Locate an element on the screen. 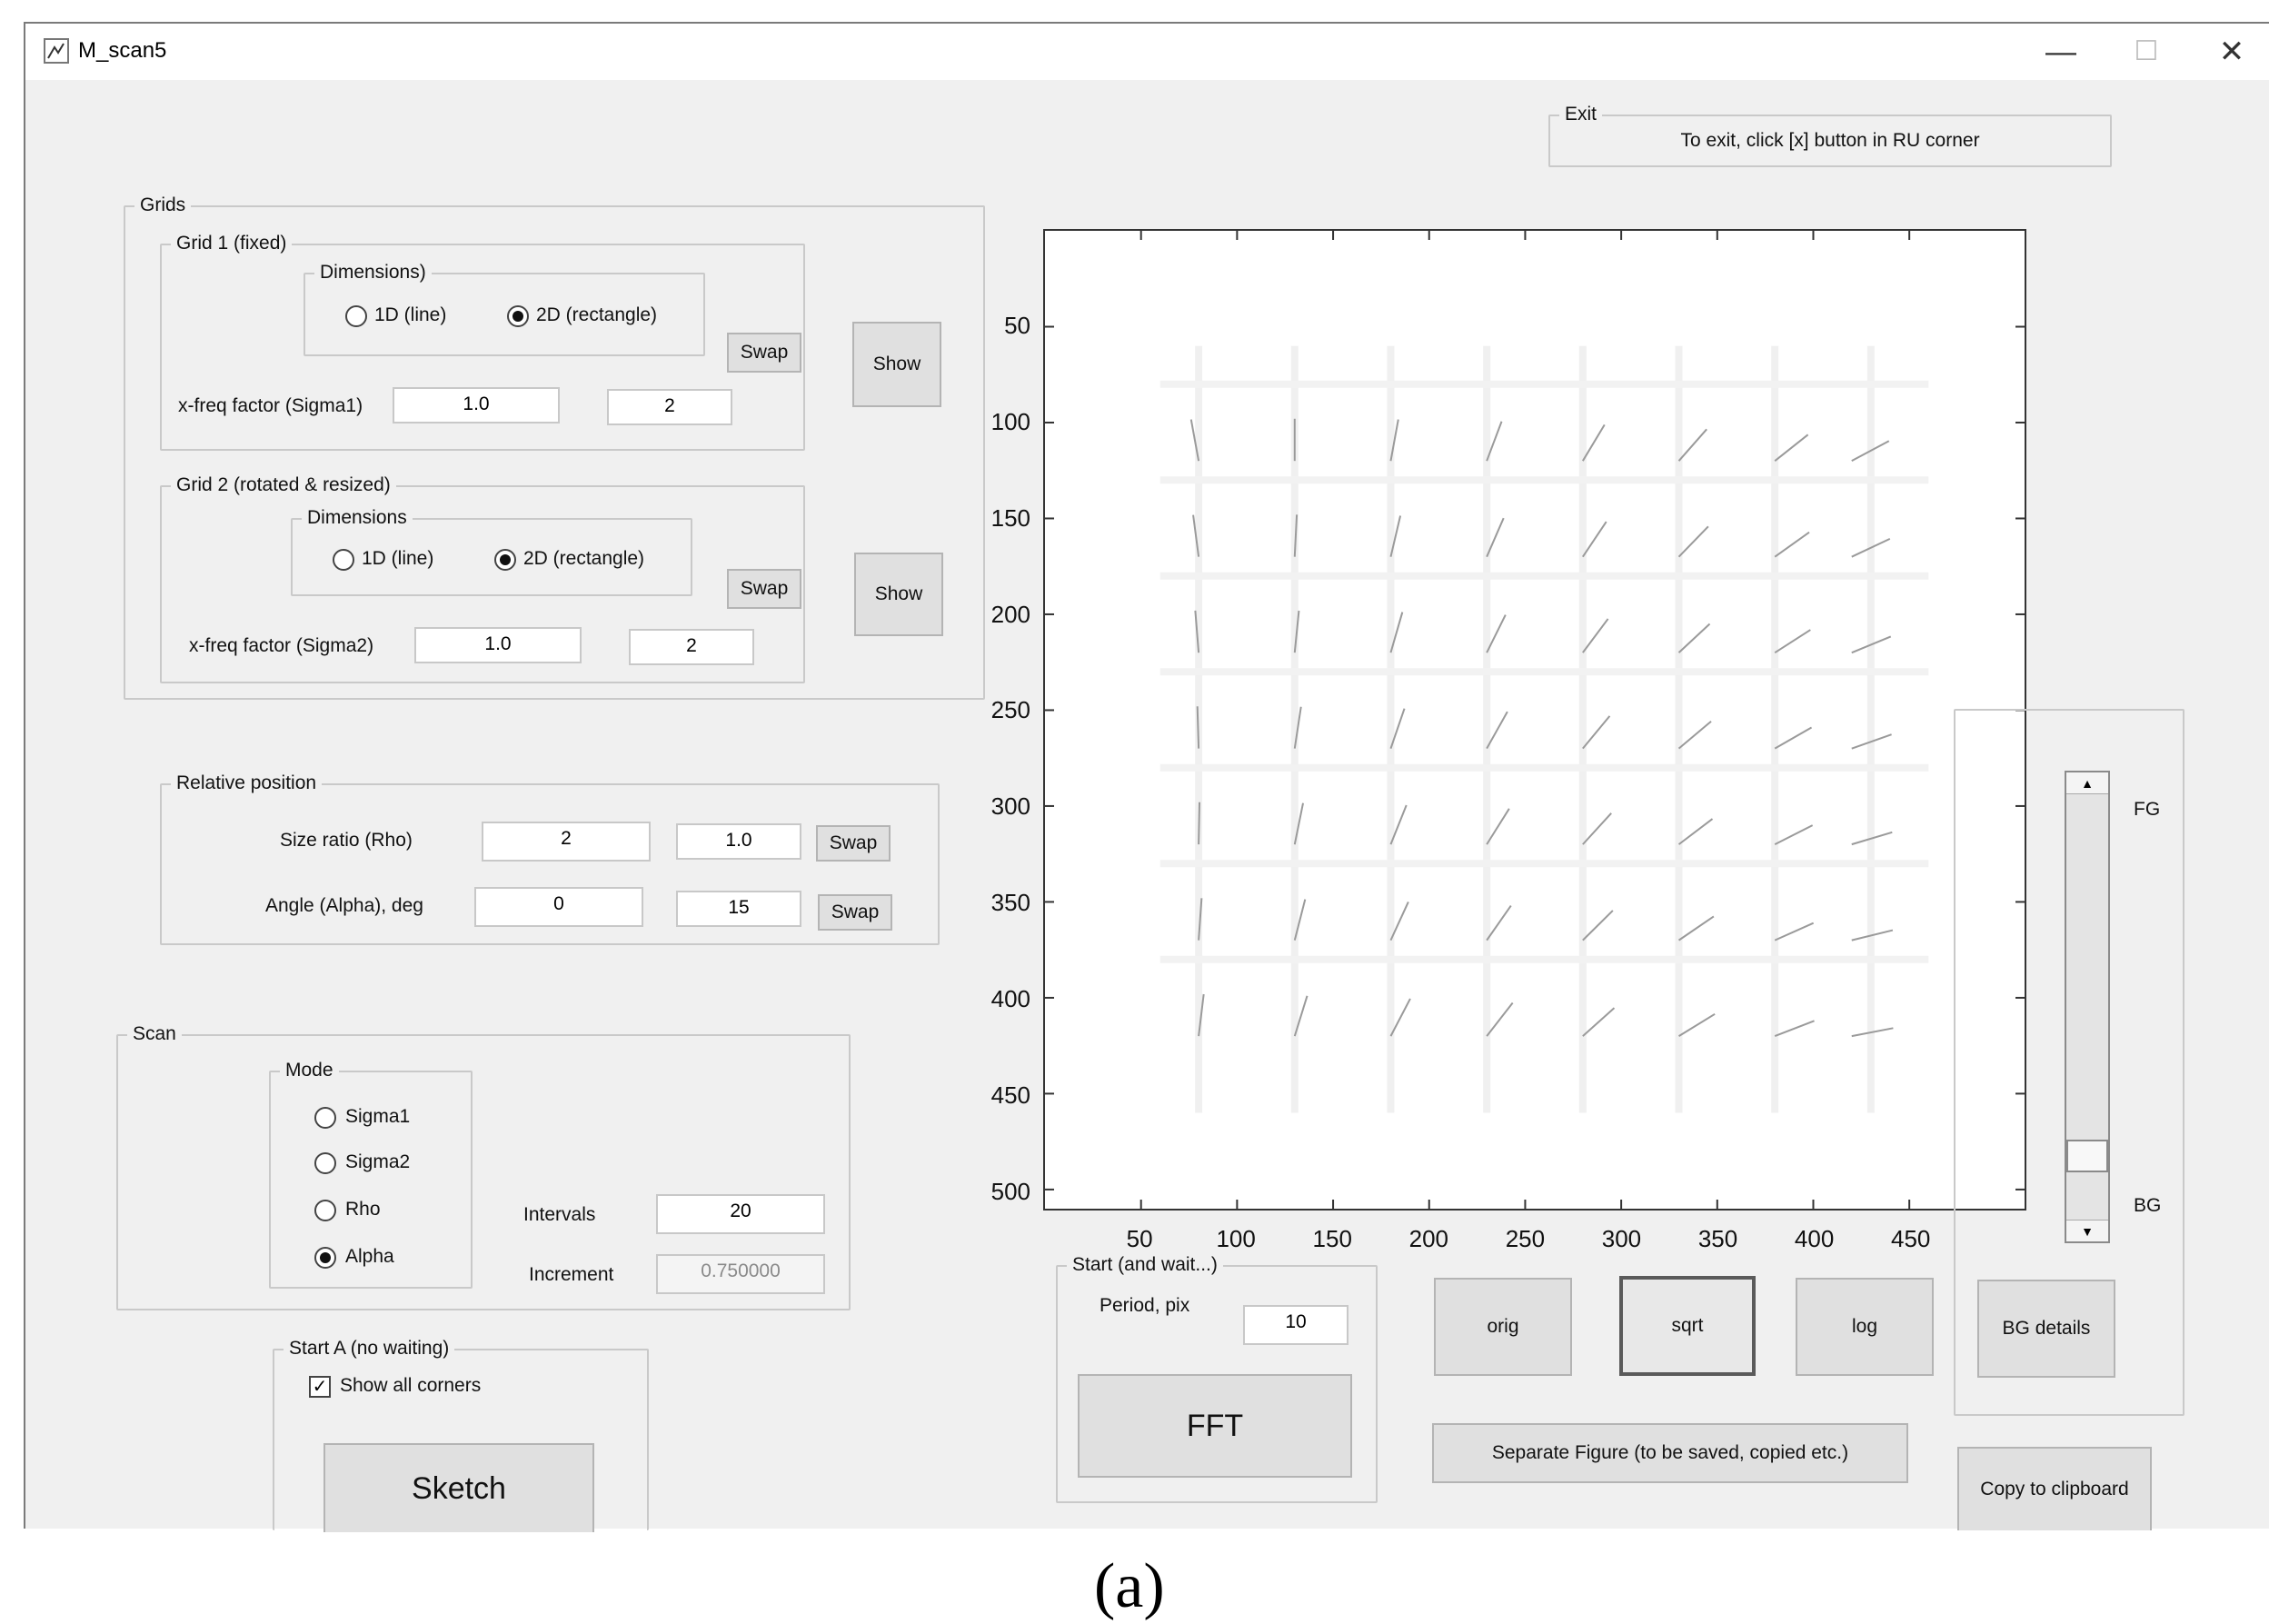 The image size is (2269, 1624). mode-rho-radio is located at coordinates (325, 1210).